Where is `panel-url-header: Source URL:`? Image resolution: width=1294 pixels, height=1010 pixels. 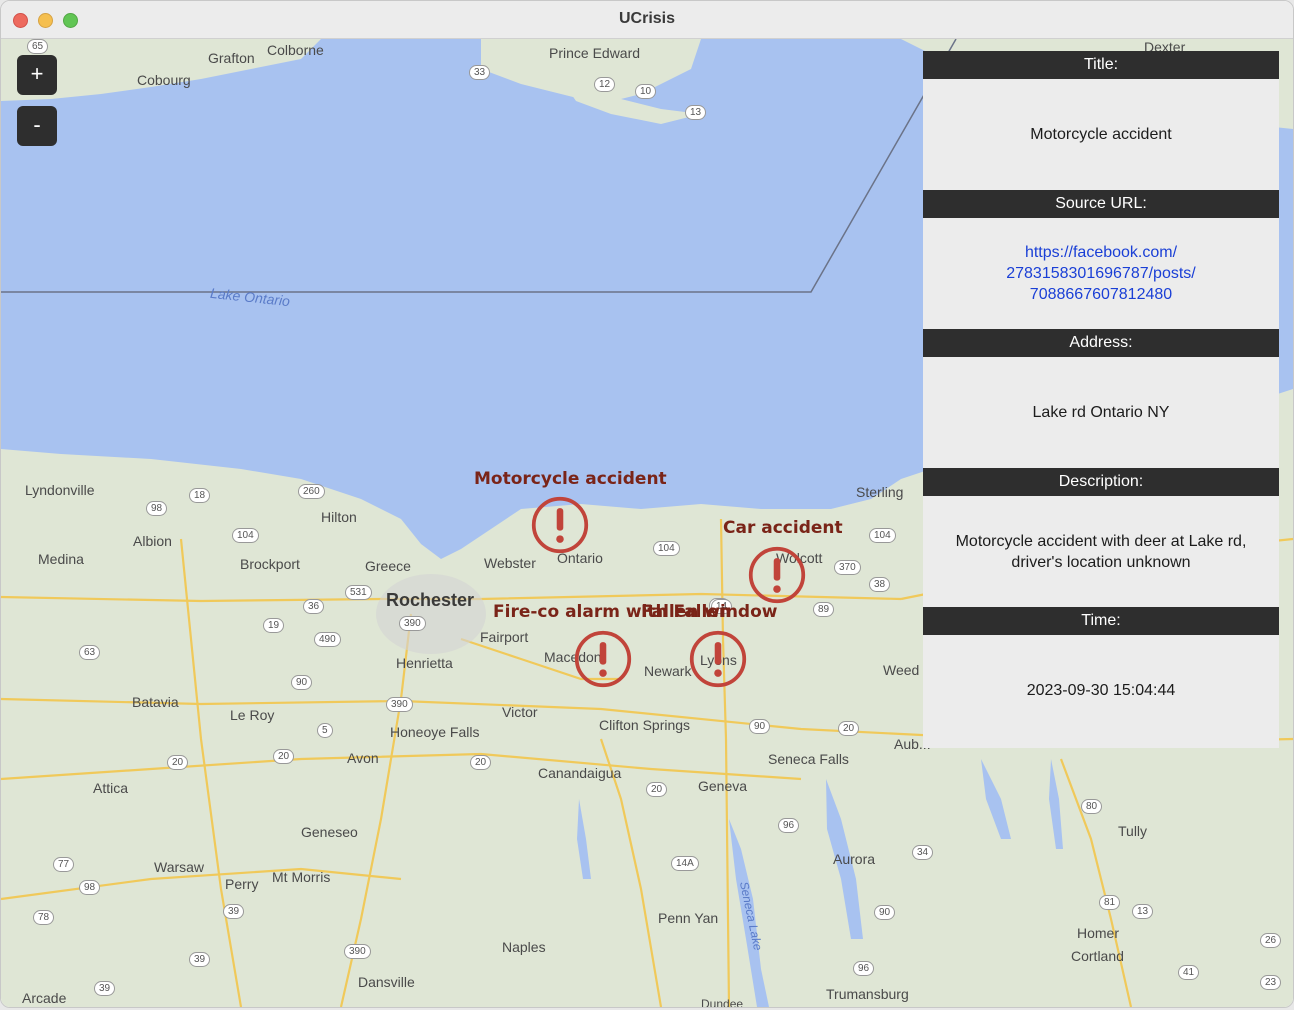 panel-url-header: Source URL: is located at coordinates (1101, 204).